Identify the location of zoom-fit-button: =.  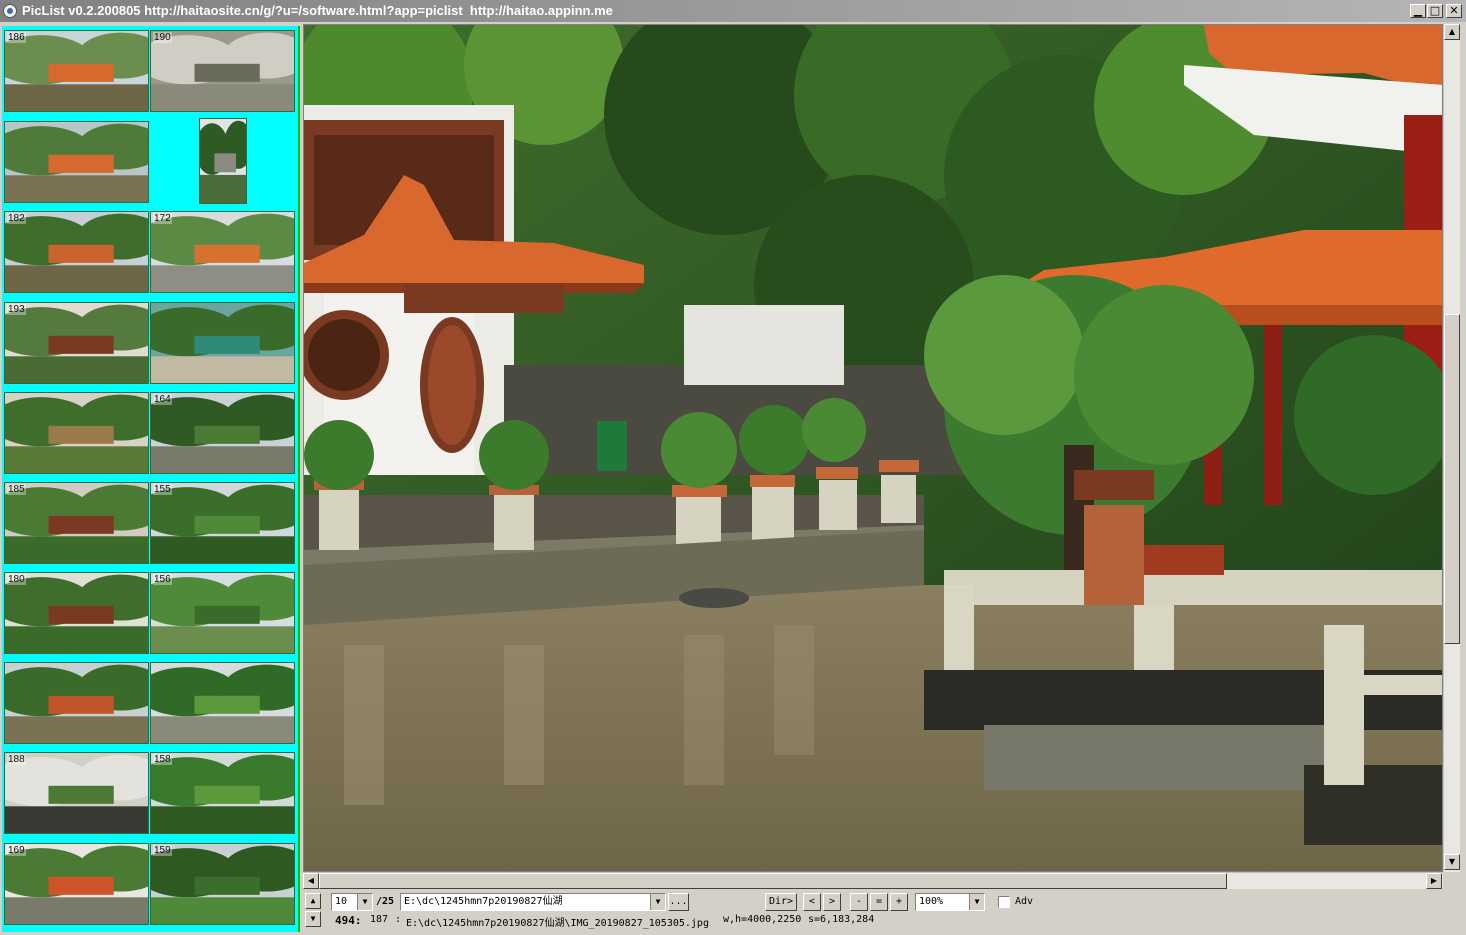
(879, 902).